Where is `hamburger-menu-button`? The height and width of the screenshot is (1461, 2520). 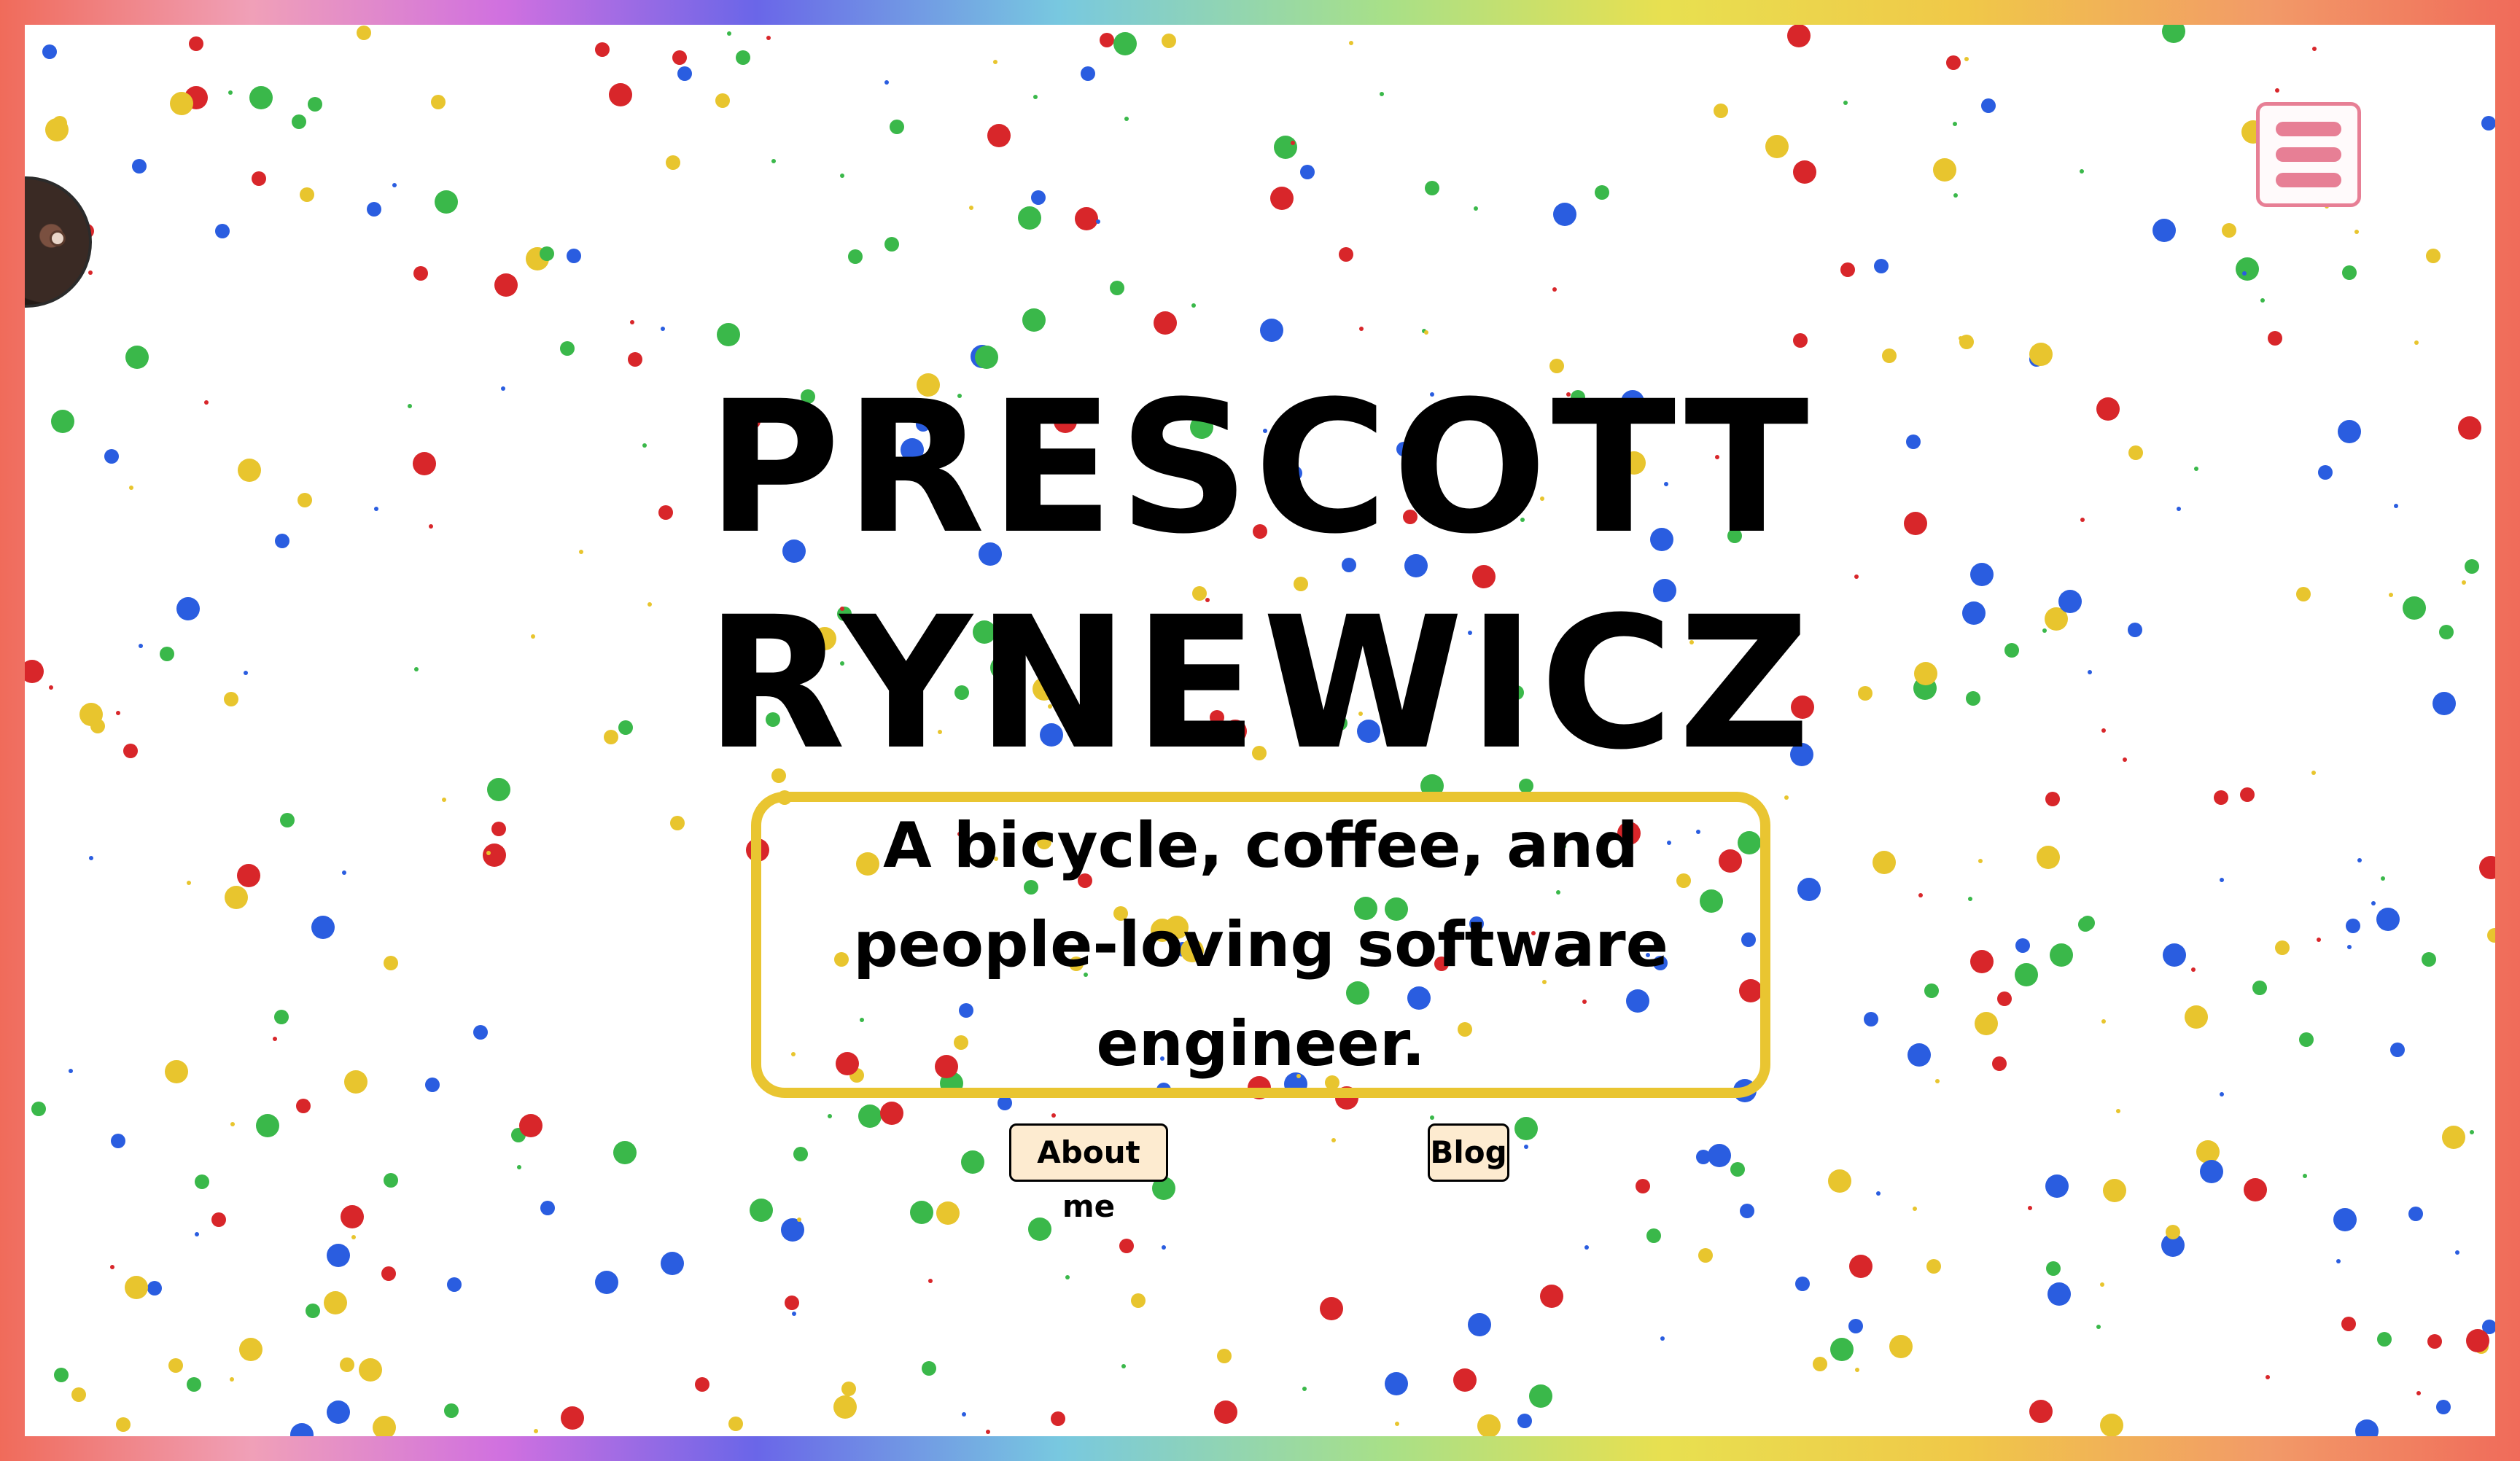
hamburger-menu-button is located at coordinates (2308, 154).